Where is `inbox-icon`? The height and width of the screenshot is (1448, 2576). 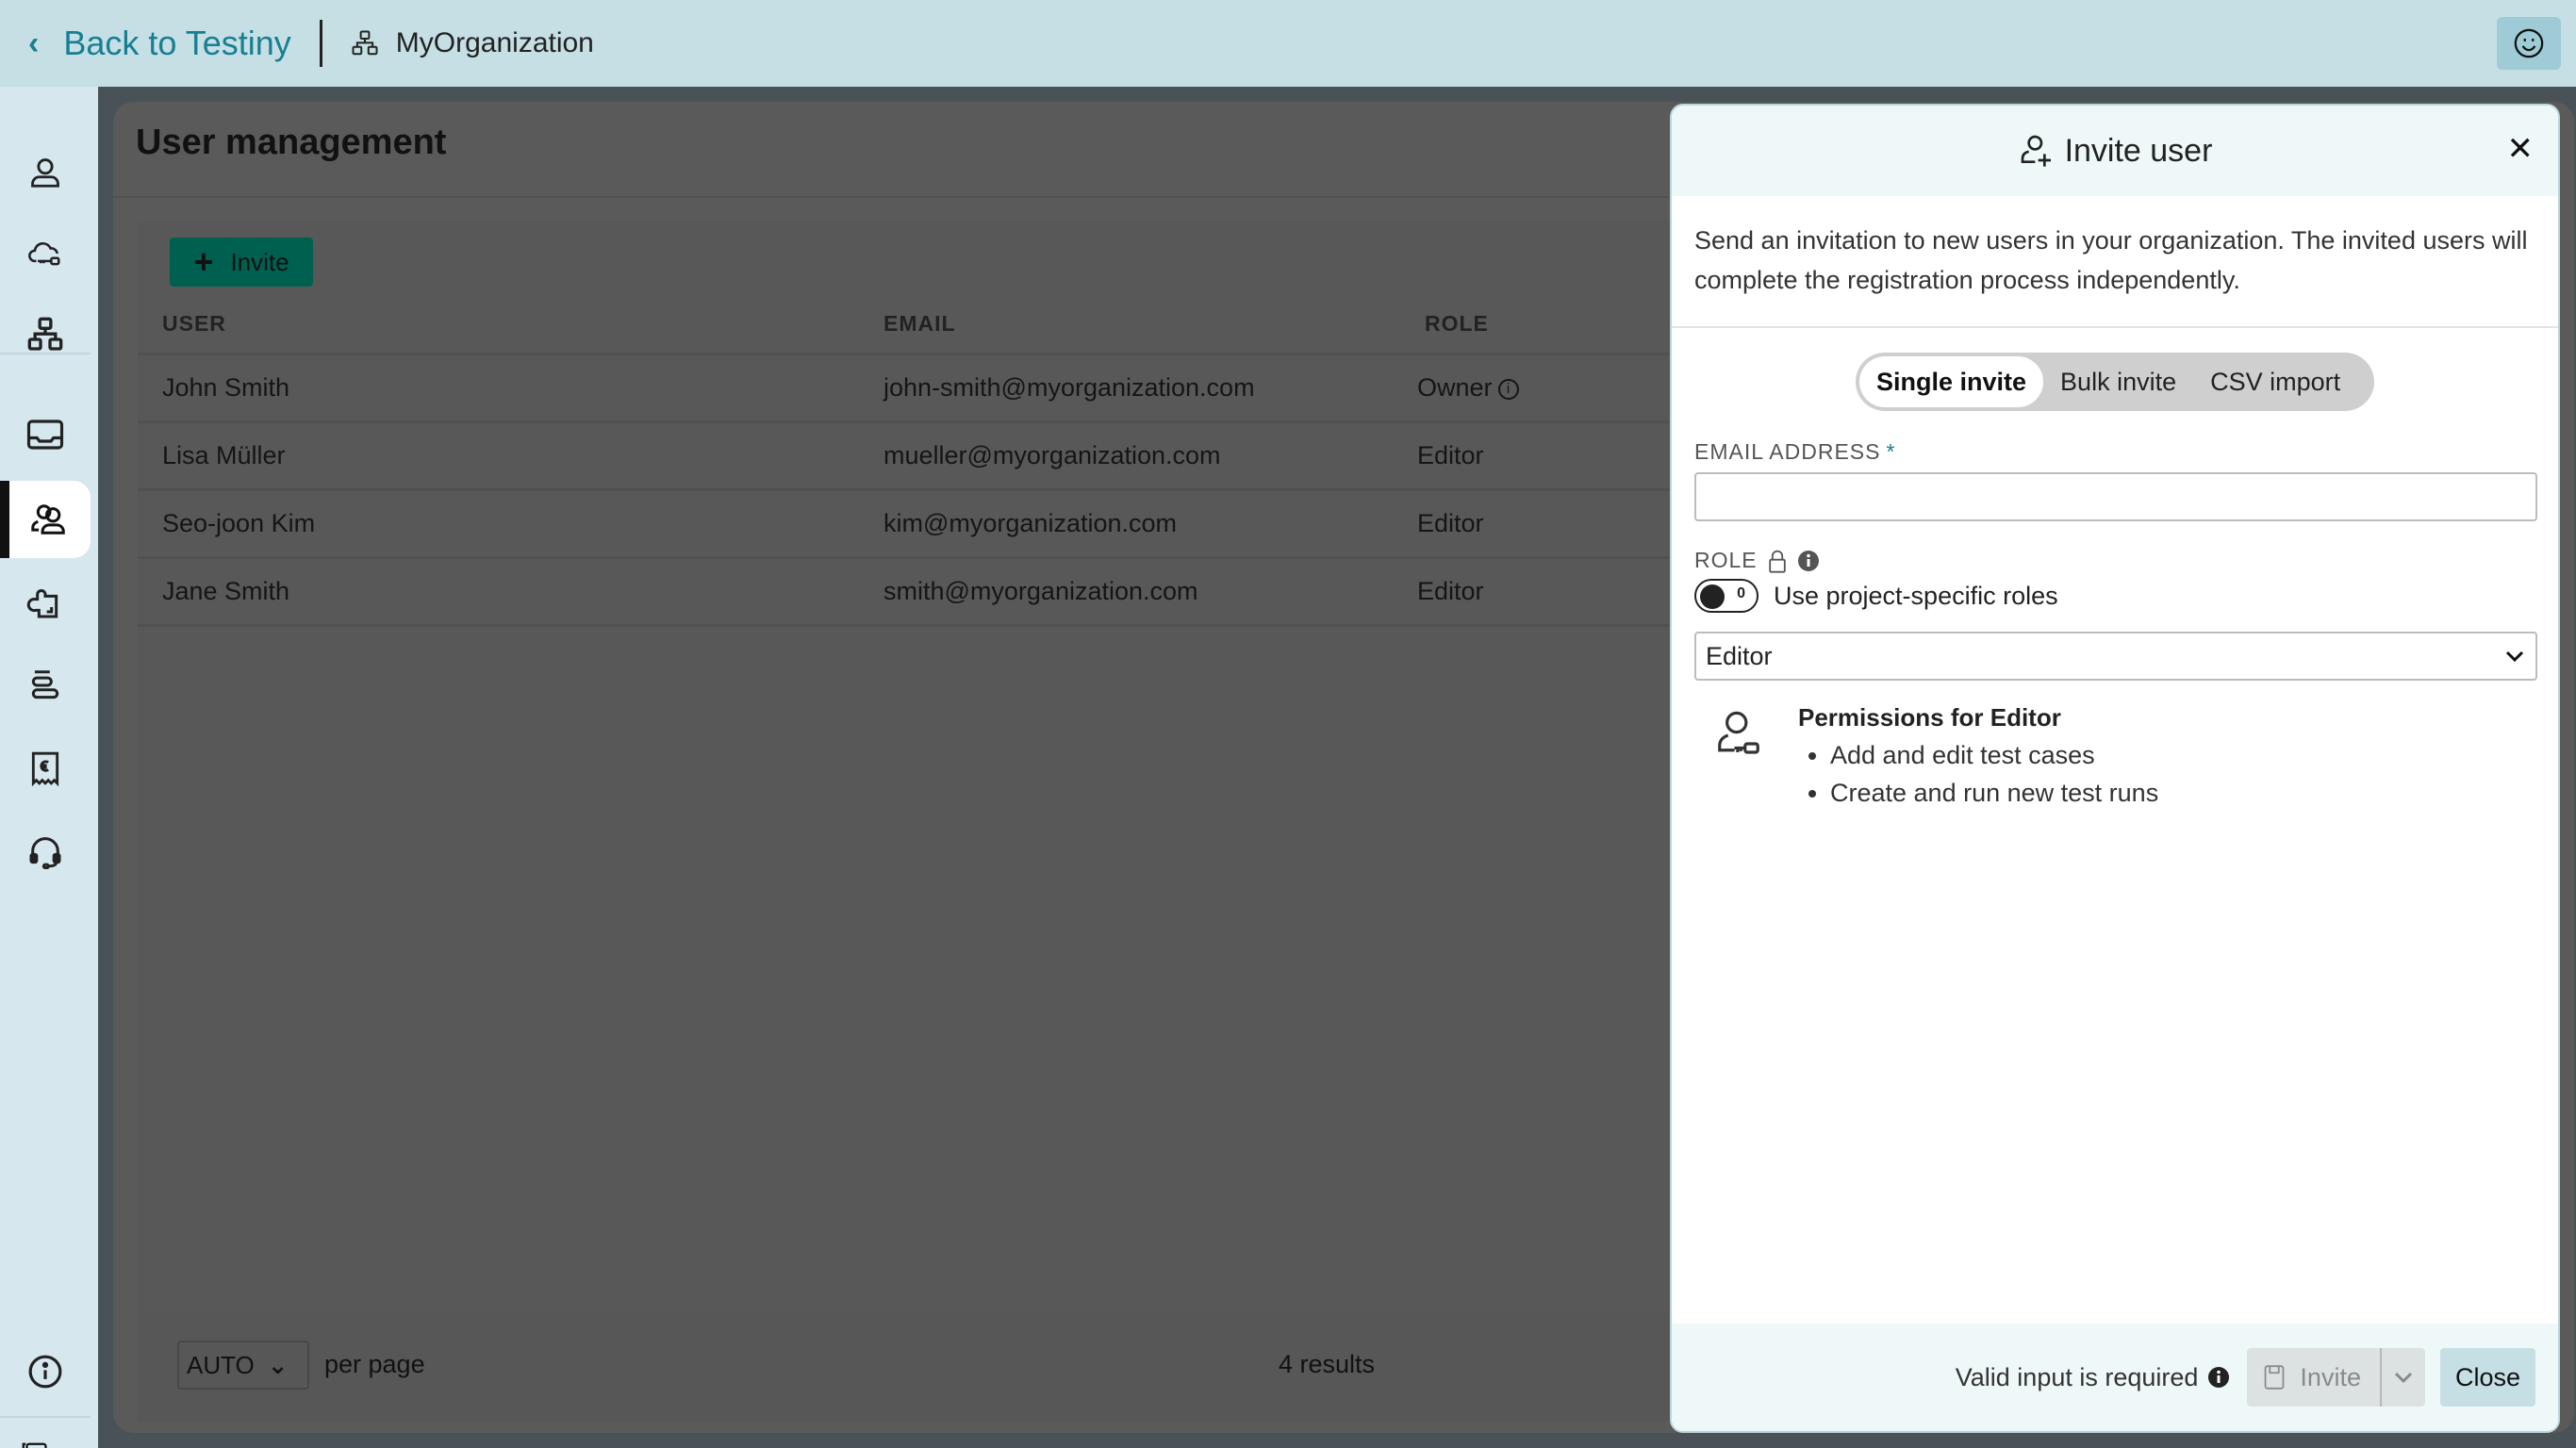 inbox-icon is located at coordinates (45, 435).